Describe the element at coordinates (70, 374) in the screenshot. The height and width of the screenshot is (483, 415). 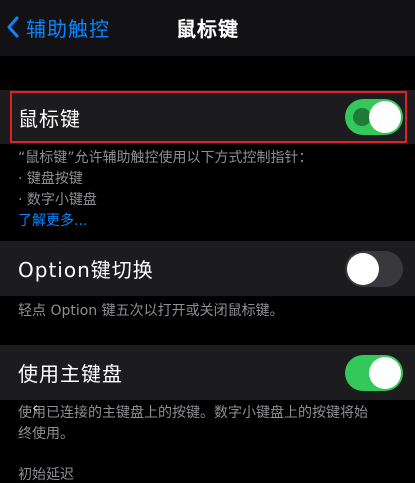
I see `main-keyboard-label: 使用主键盘` at that location.